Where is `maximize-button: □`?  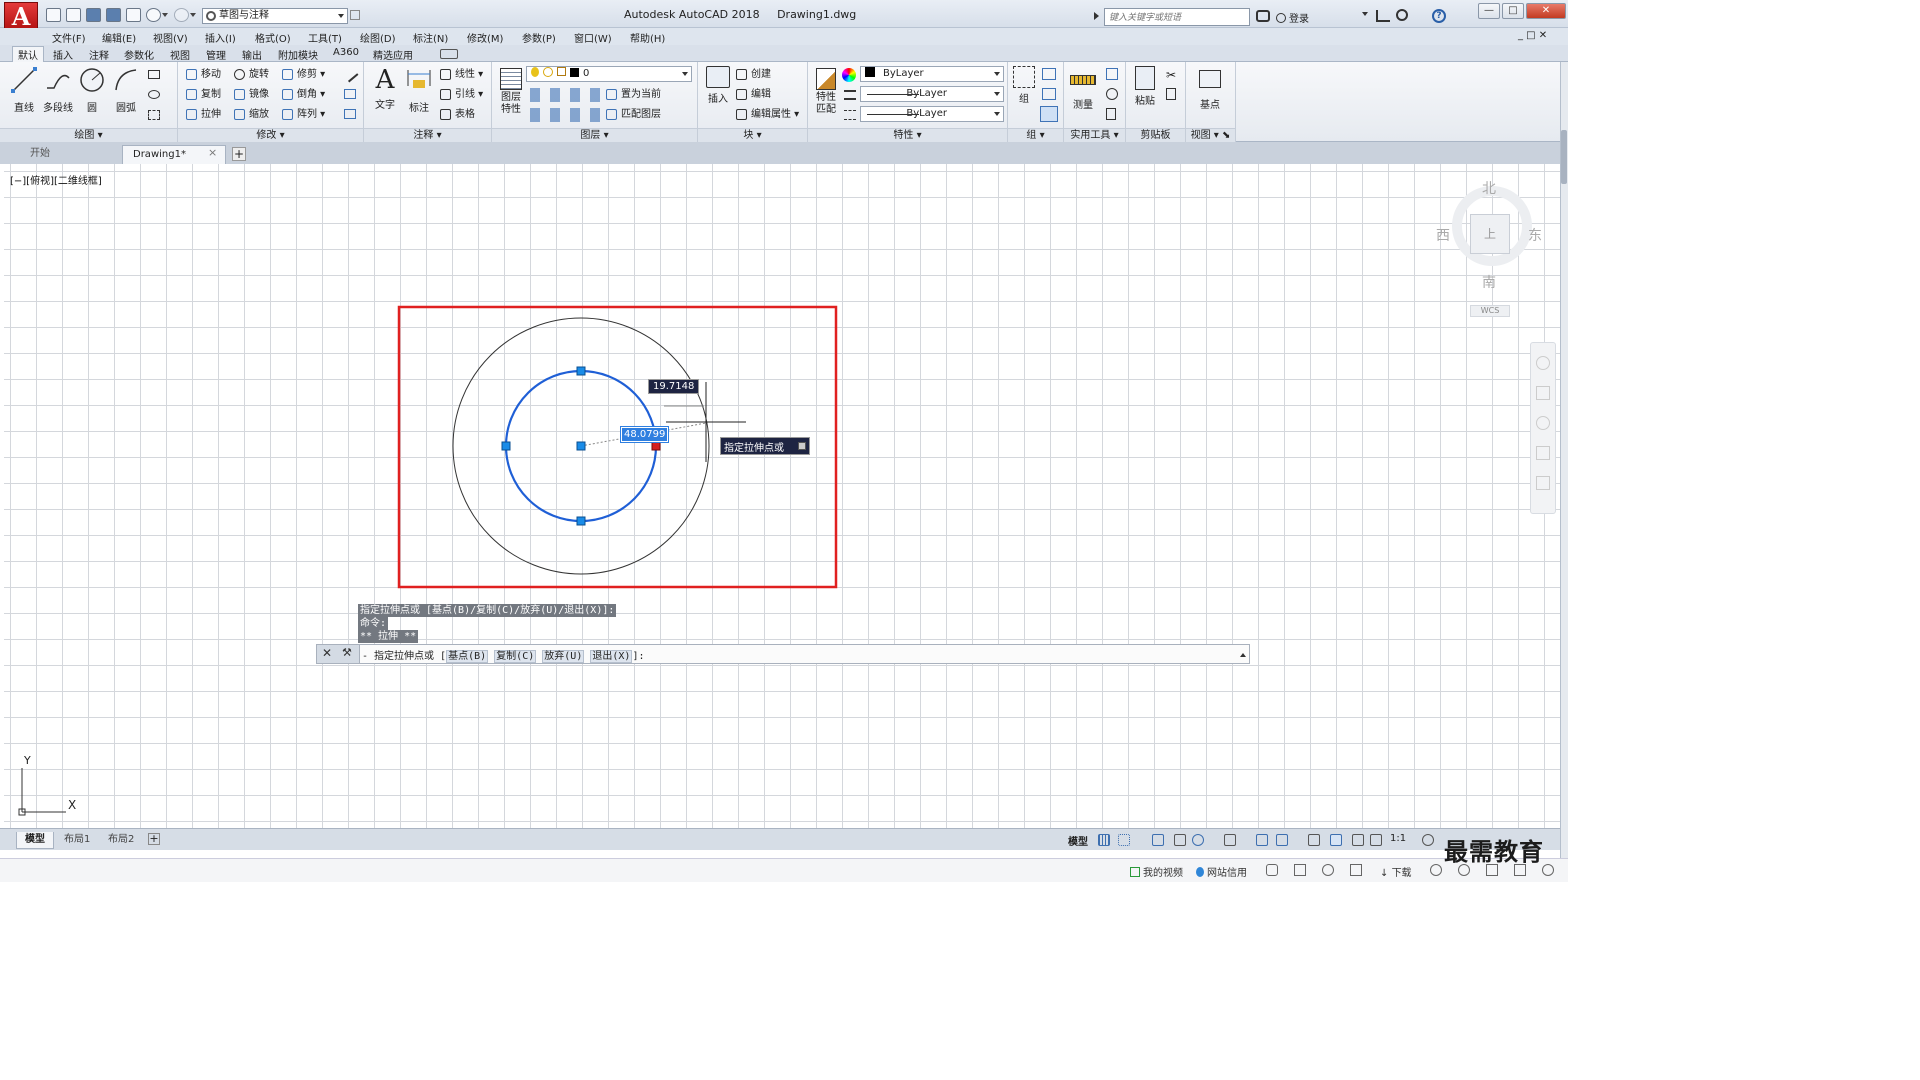 maximize-button: □ is located at coordinates (1513, 11).